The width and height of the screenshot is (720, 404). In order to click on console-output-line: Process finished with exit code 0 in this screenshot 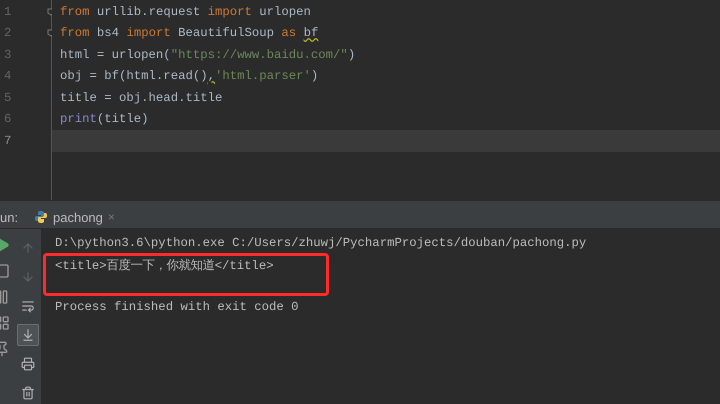, I will do `click(177, 307)`.